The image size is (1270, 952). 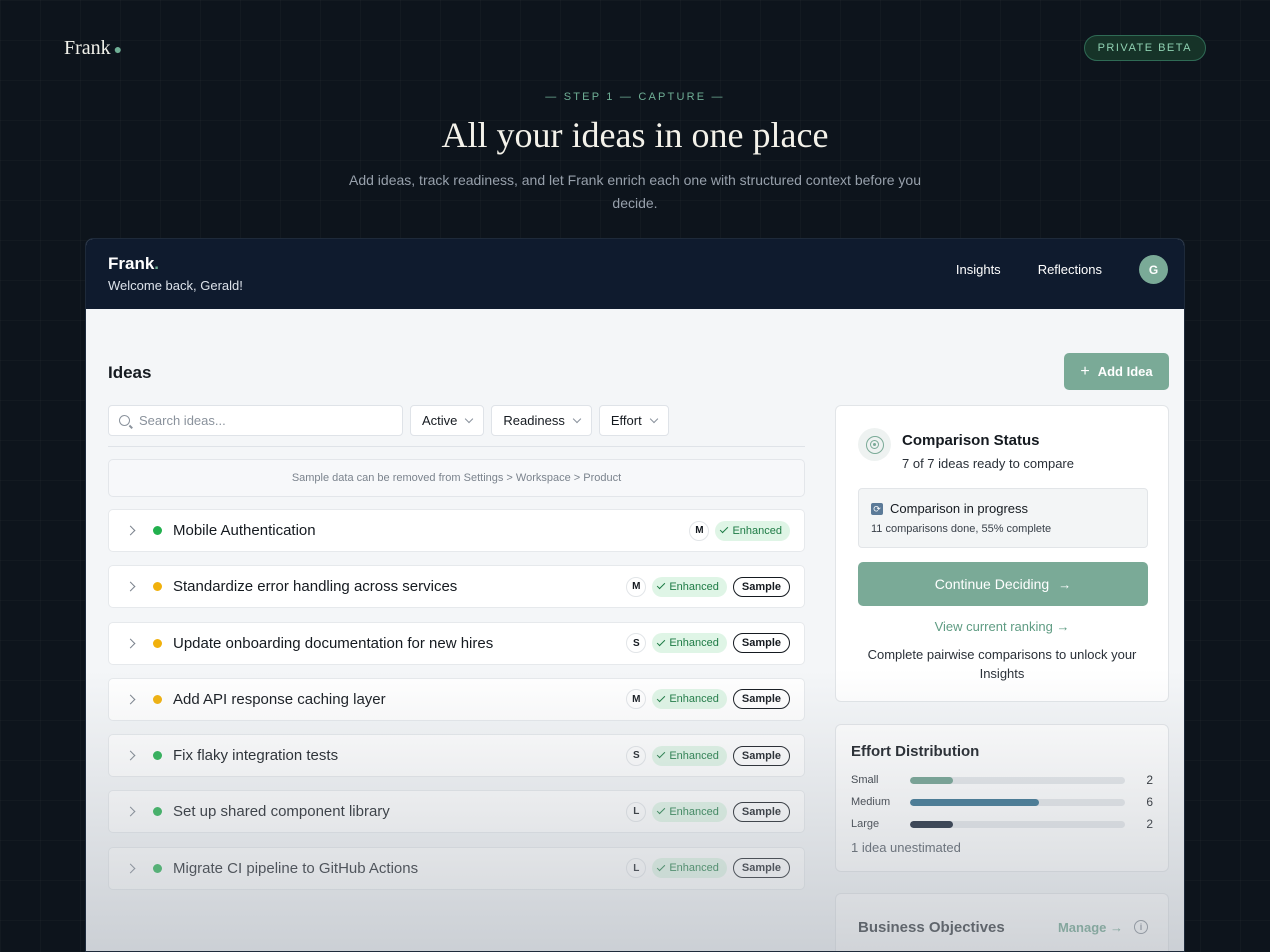 I want to click on hero-title: All your ideas in one place, so click(x=635, y=135).